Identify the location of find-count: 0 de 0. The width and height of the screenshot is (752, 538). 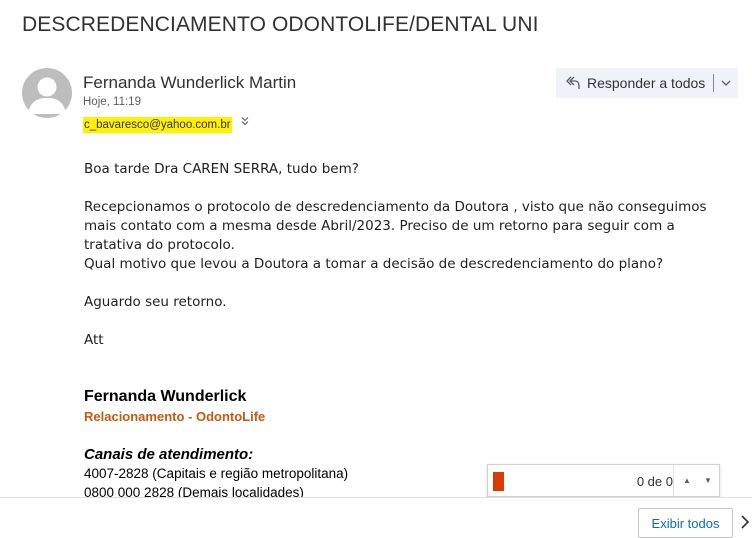
(654, 481).